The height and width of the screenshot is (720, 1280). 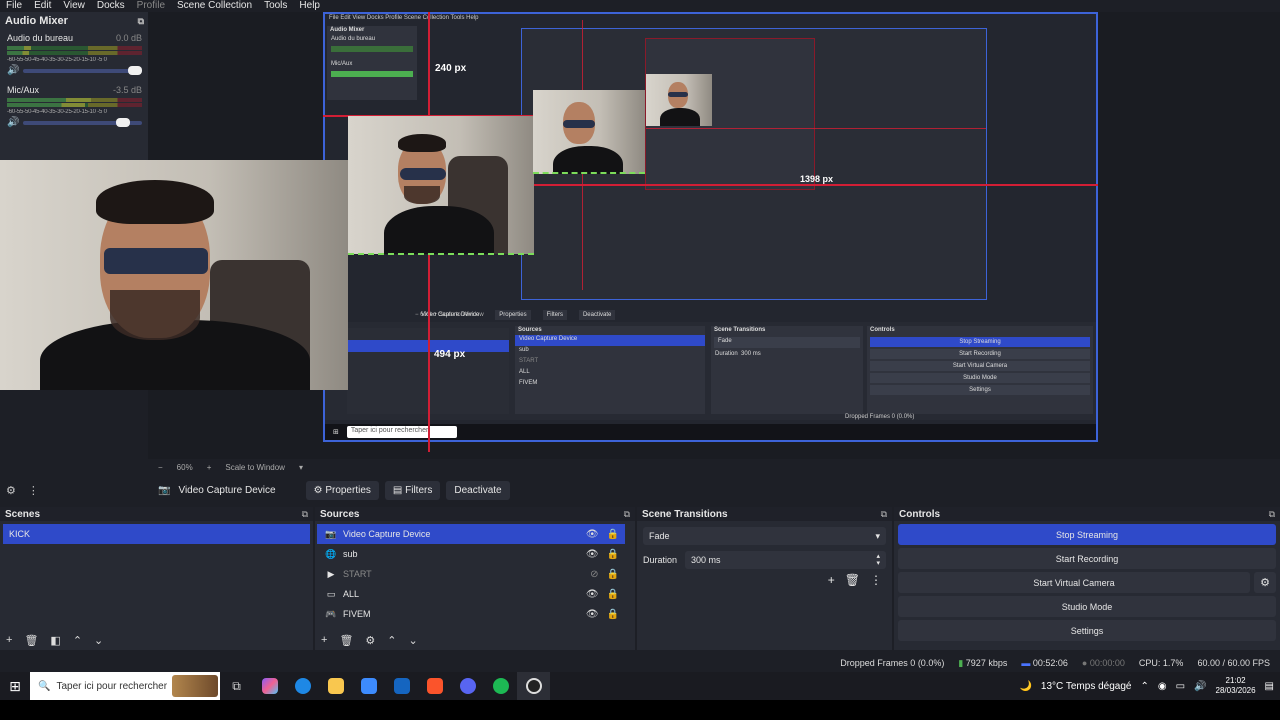 I want to click on nested-deactivate: Deactivate, so click(x=597, y=315).